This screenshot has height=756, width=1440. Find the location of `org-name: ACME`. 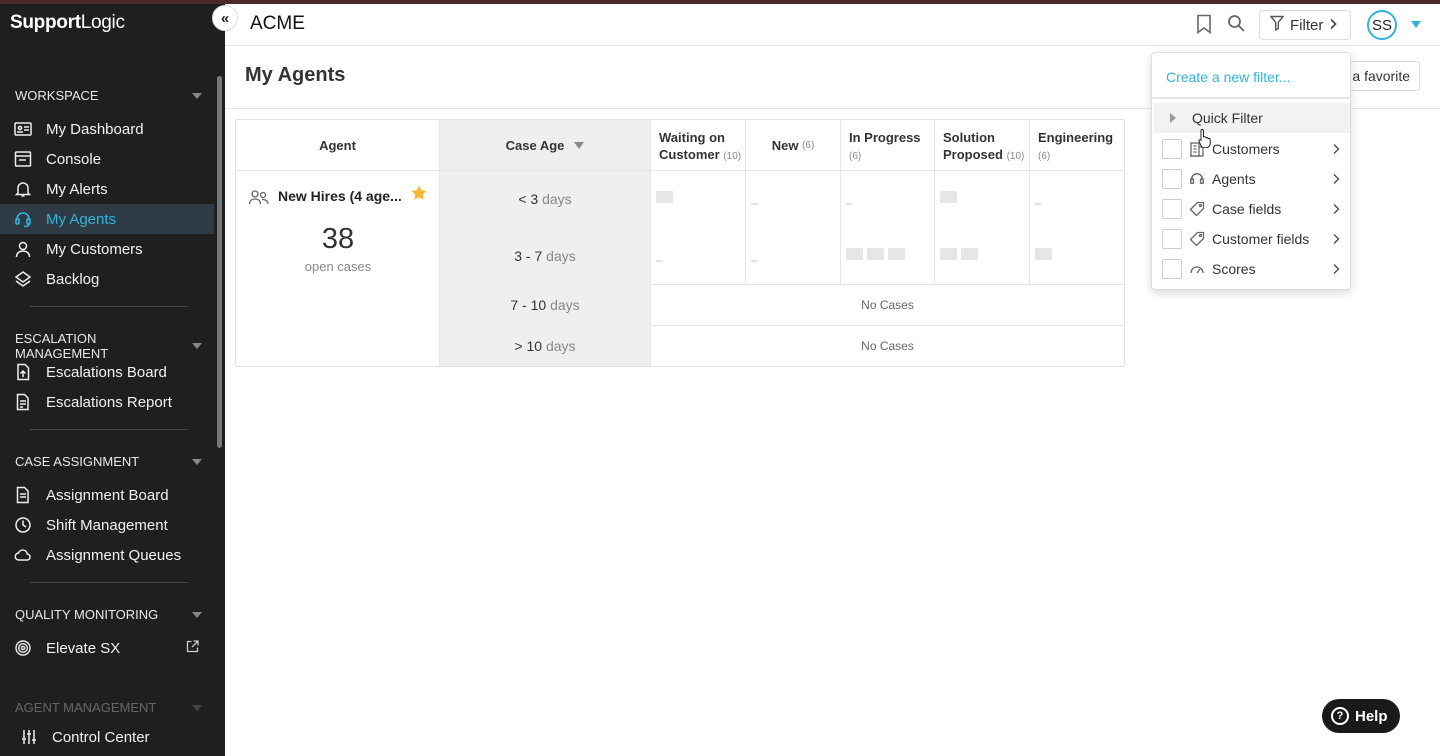

org-name: ACME is located at coordinates (277, 23).